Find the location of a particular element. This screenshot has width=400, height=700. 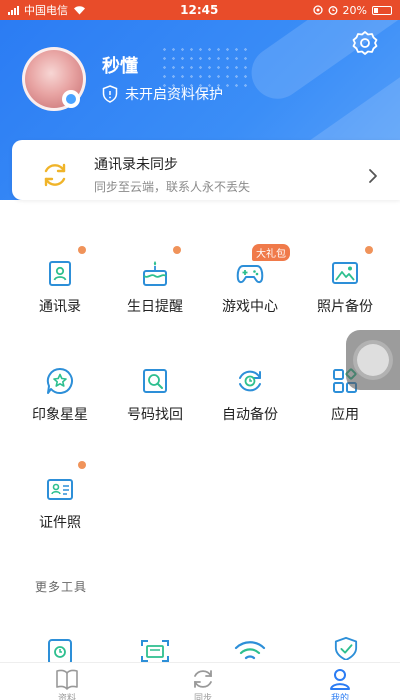

status-time: 12:45 is located at coordinates (199, 10).